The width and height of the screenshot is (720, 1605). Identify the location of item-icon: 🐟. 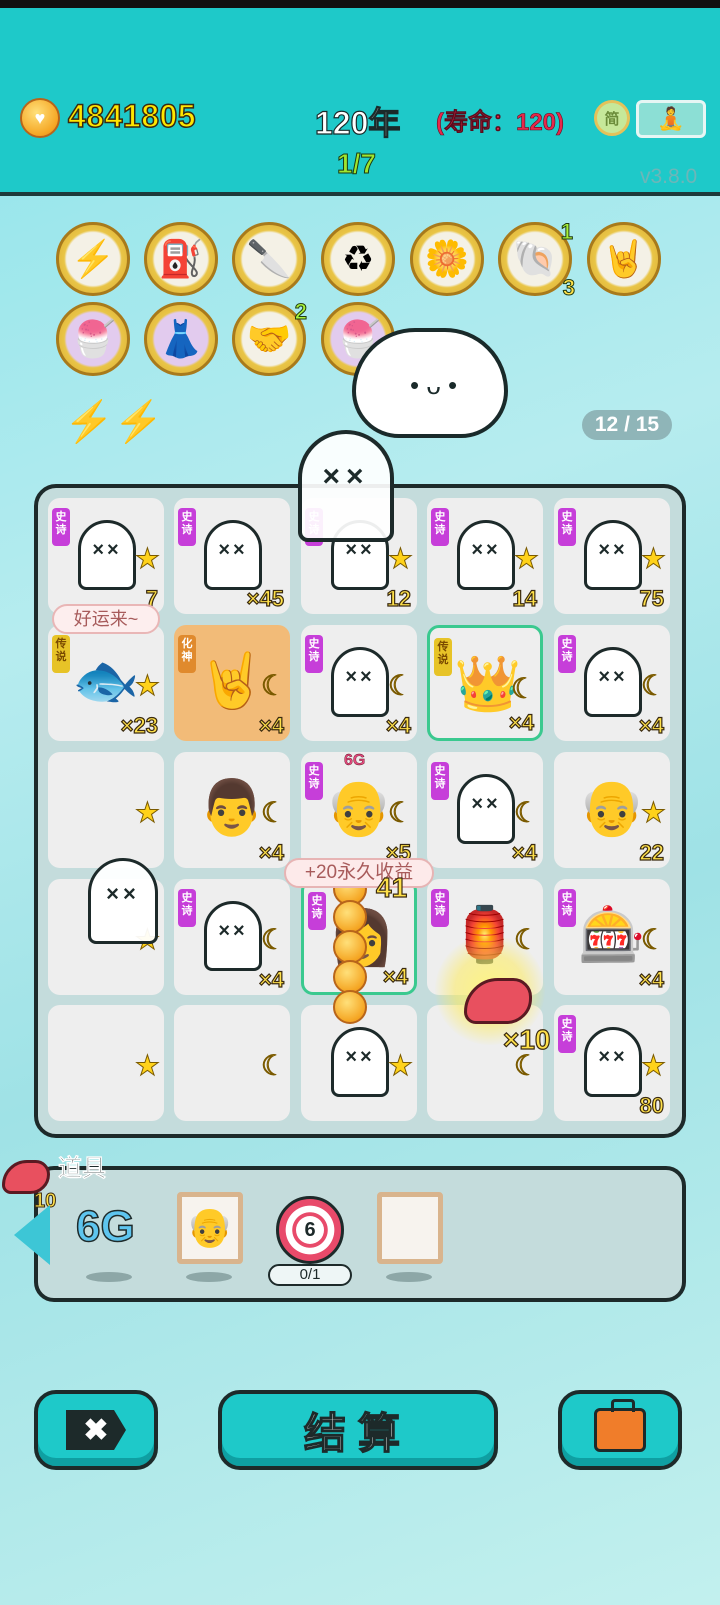
(106, 681).